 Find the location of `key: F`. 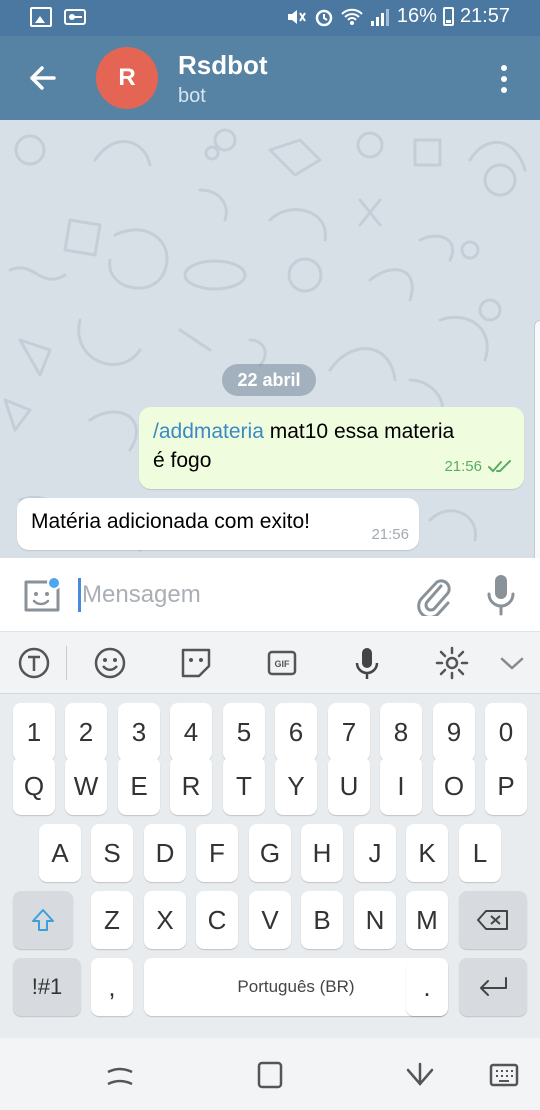

key: F is located at coordinates (217, 853).